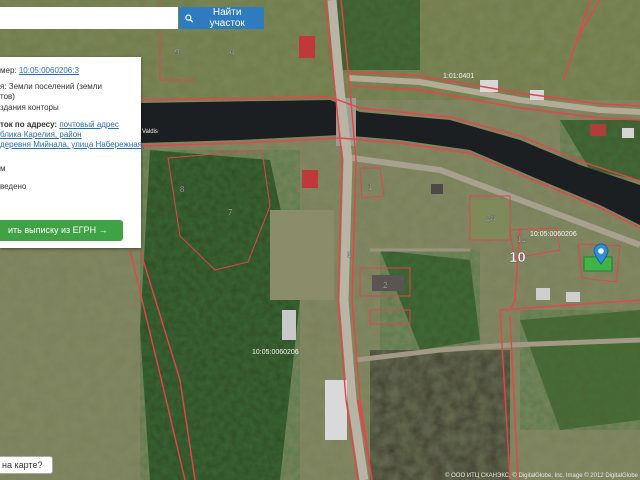 The width and height of the screenshot is (640, 480). I want to click on category-line: тов), so click(7, 96).